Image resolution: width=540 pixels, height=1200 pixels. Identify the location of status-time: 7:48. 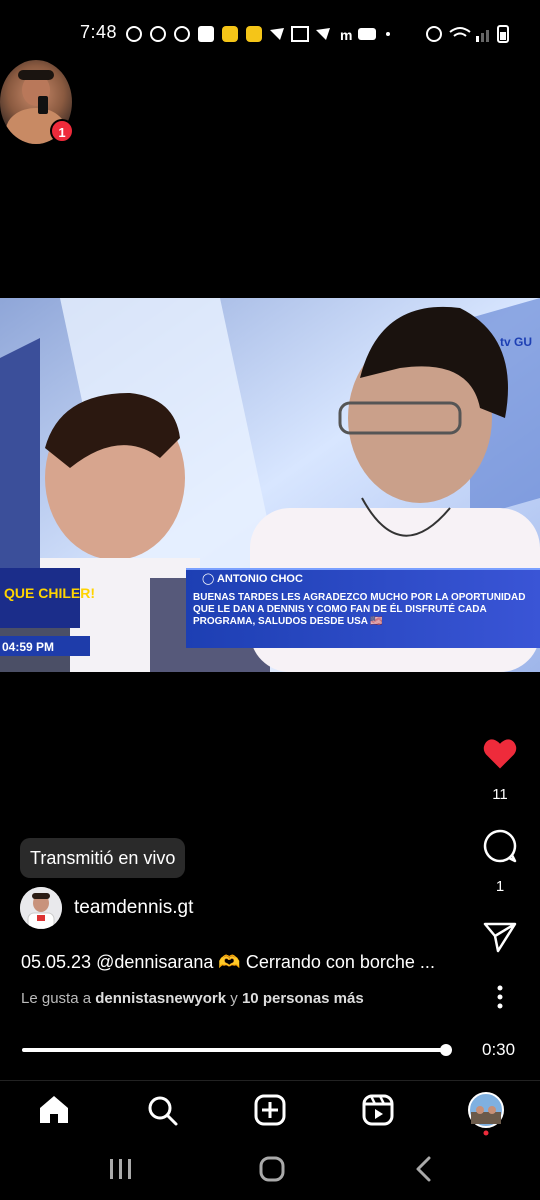
(99, 32).